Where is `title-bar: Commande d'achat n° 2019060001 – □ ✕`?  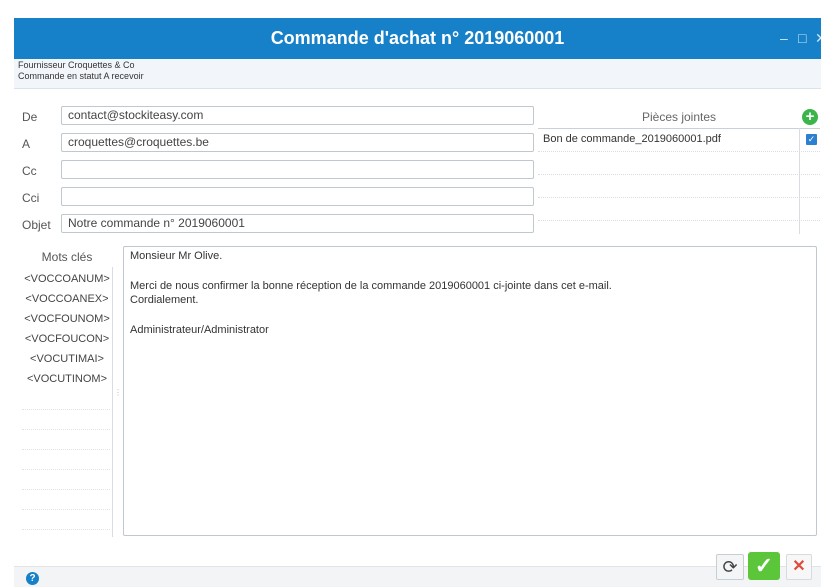 title-bar: Commande d'achat n° 2019060001 – □ ✕ is located at coordinates (417, 38).